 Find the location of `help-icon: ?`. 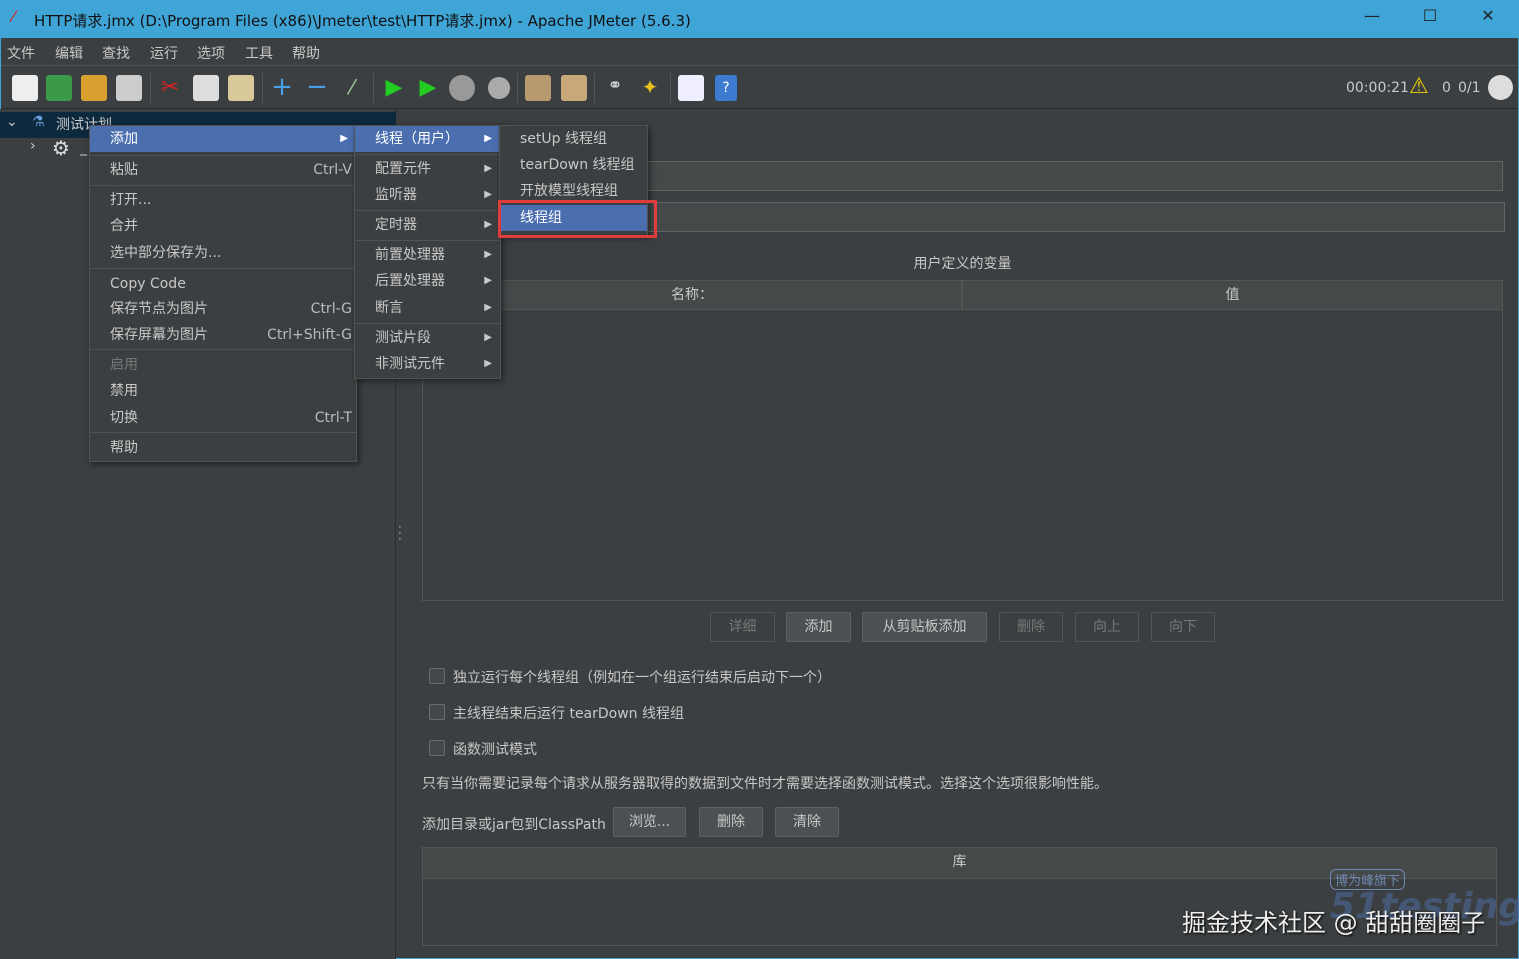

help-icon: ? is located at coordinates (726, 88).